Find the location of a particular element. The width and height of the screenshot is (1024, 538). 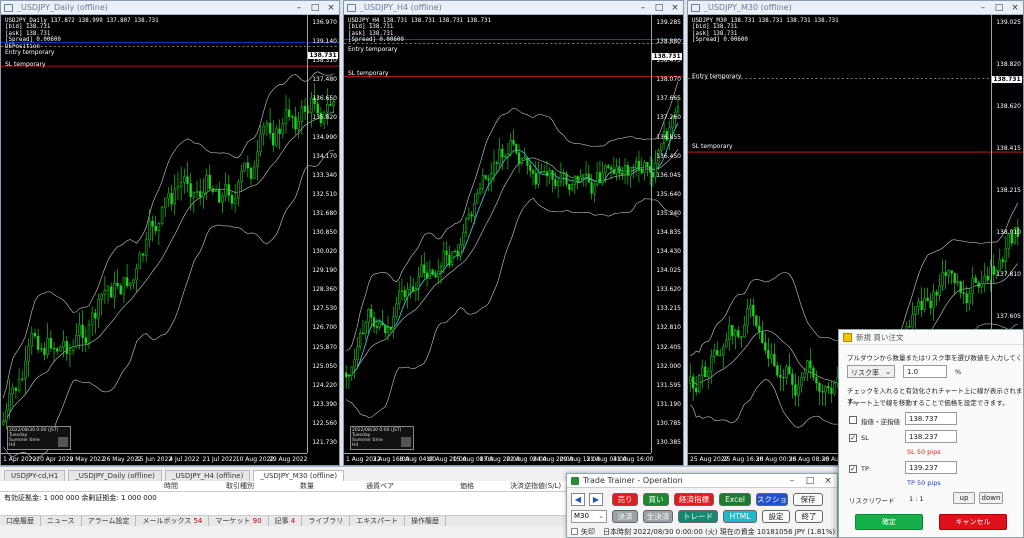

price-tick-label: 138.880 is located at coordinates (668, 42).